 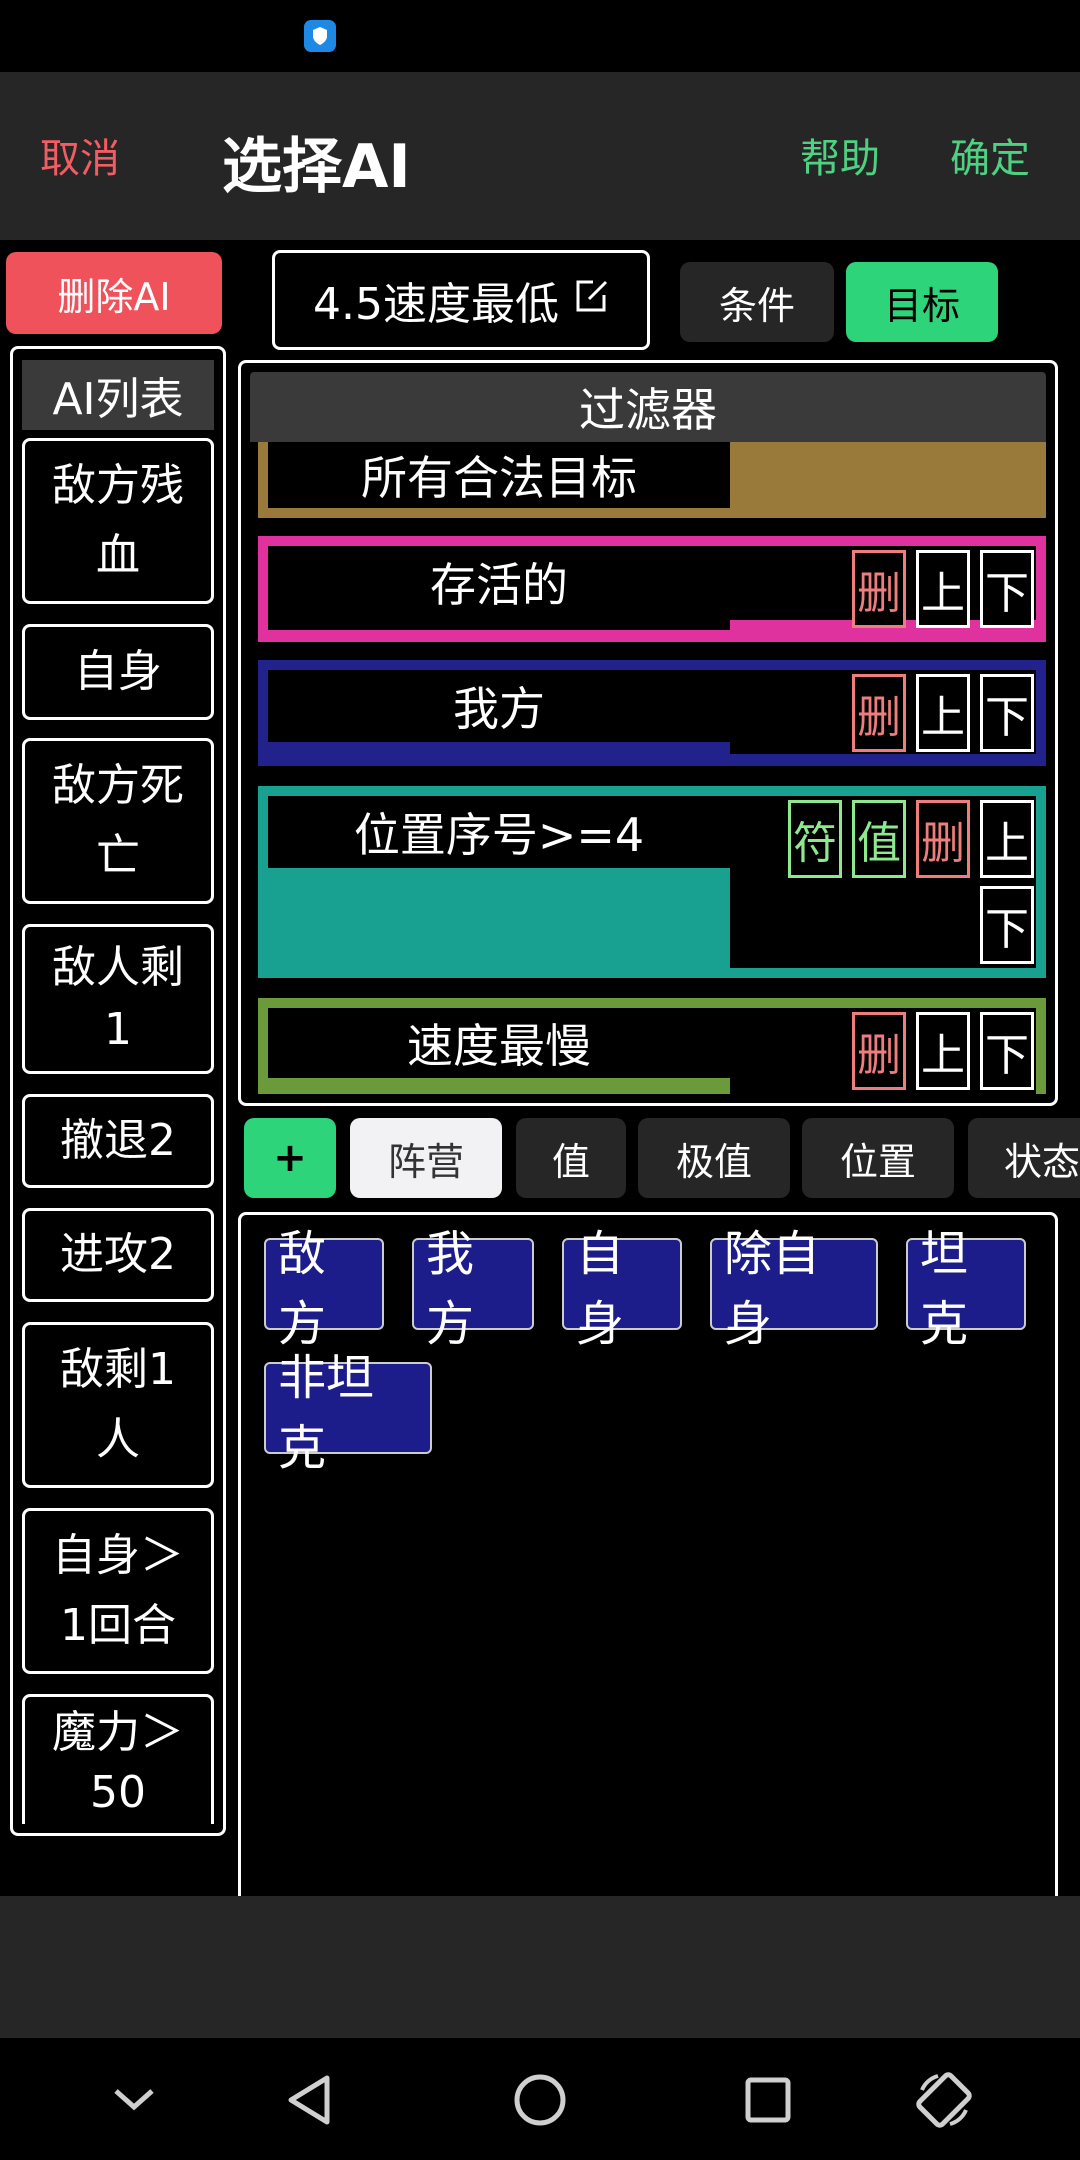 I want to click on tab-camp: 阵营, so click(x=426, y=1158).